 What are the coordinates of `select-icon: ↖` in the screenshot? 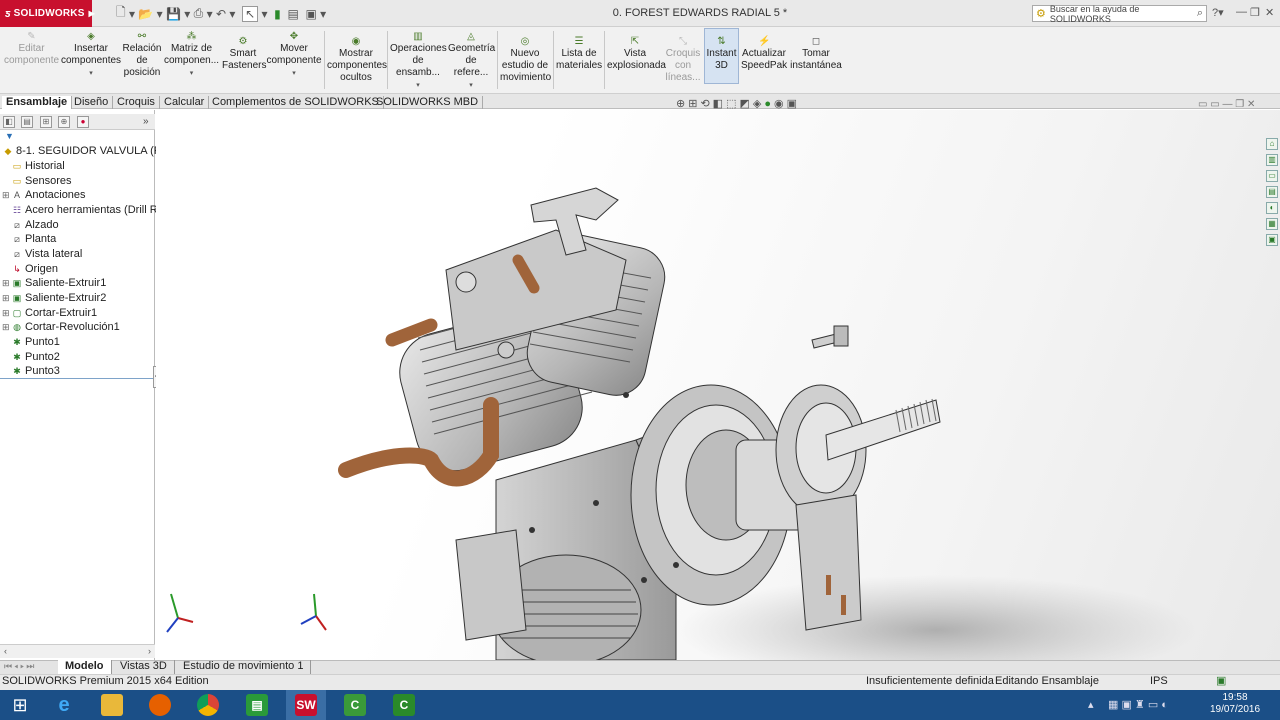 It's located at (250, 13).